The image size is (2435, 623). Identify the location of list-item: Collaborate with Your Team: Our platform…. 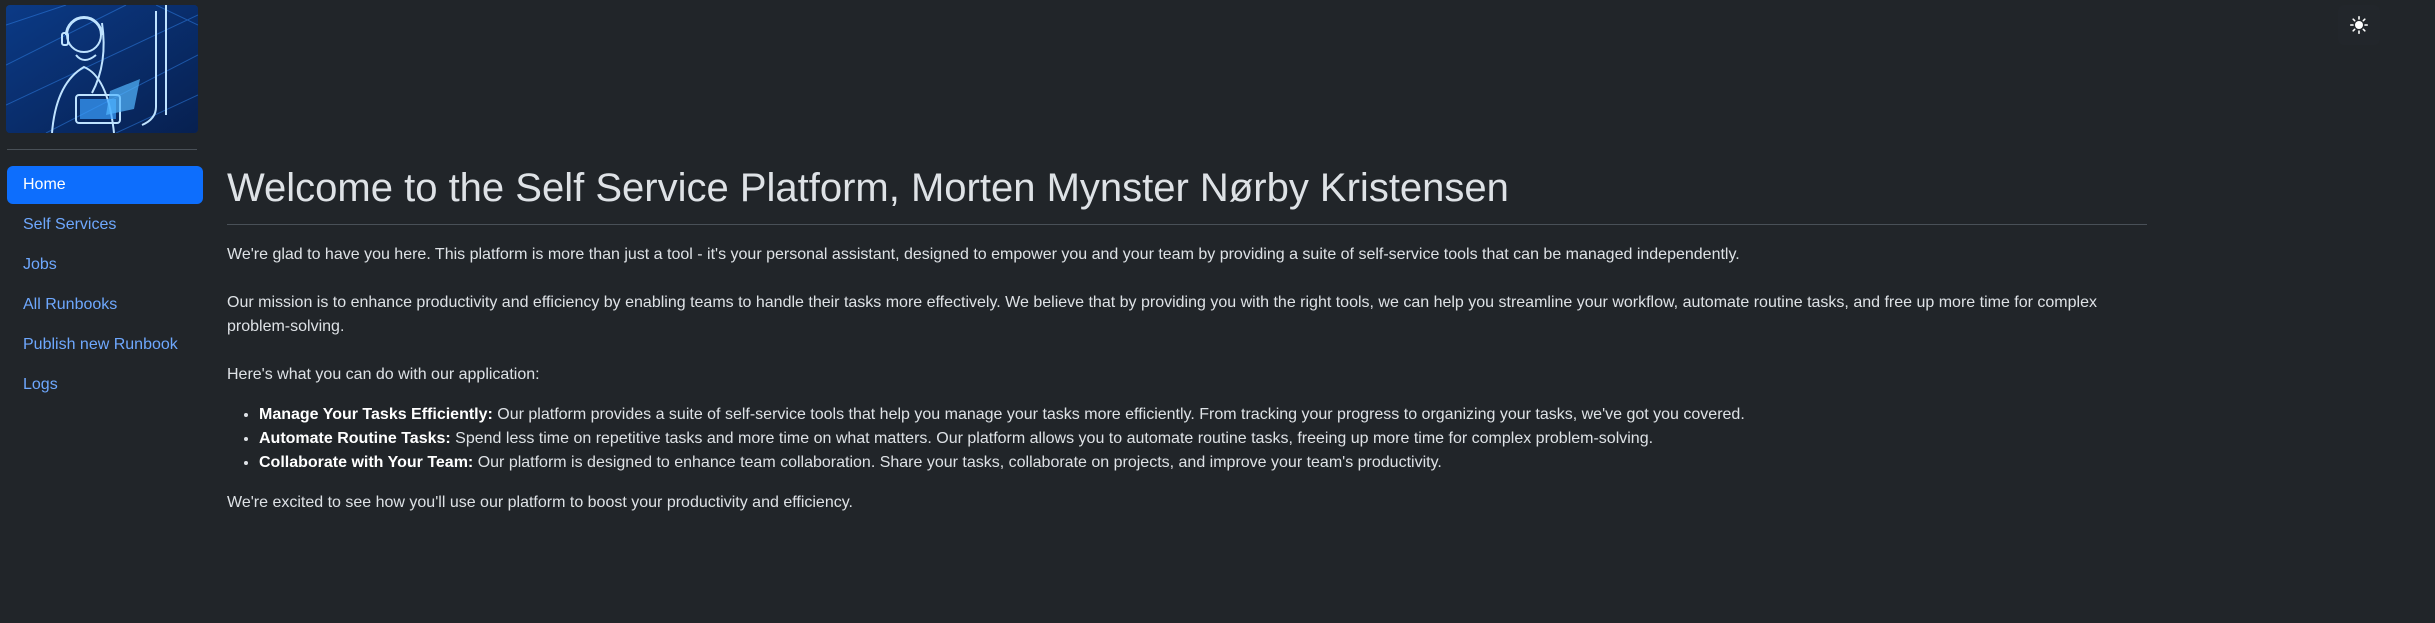
(1203, 463).